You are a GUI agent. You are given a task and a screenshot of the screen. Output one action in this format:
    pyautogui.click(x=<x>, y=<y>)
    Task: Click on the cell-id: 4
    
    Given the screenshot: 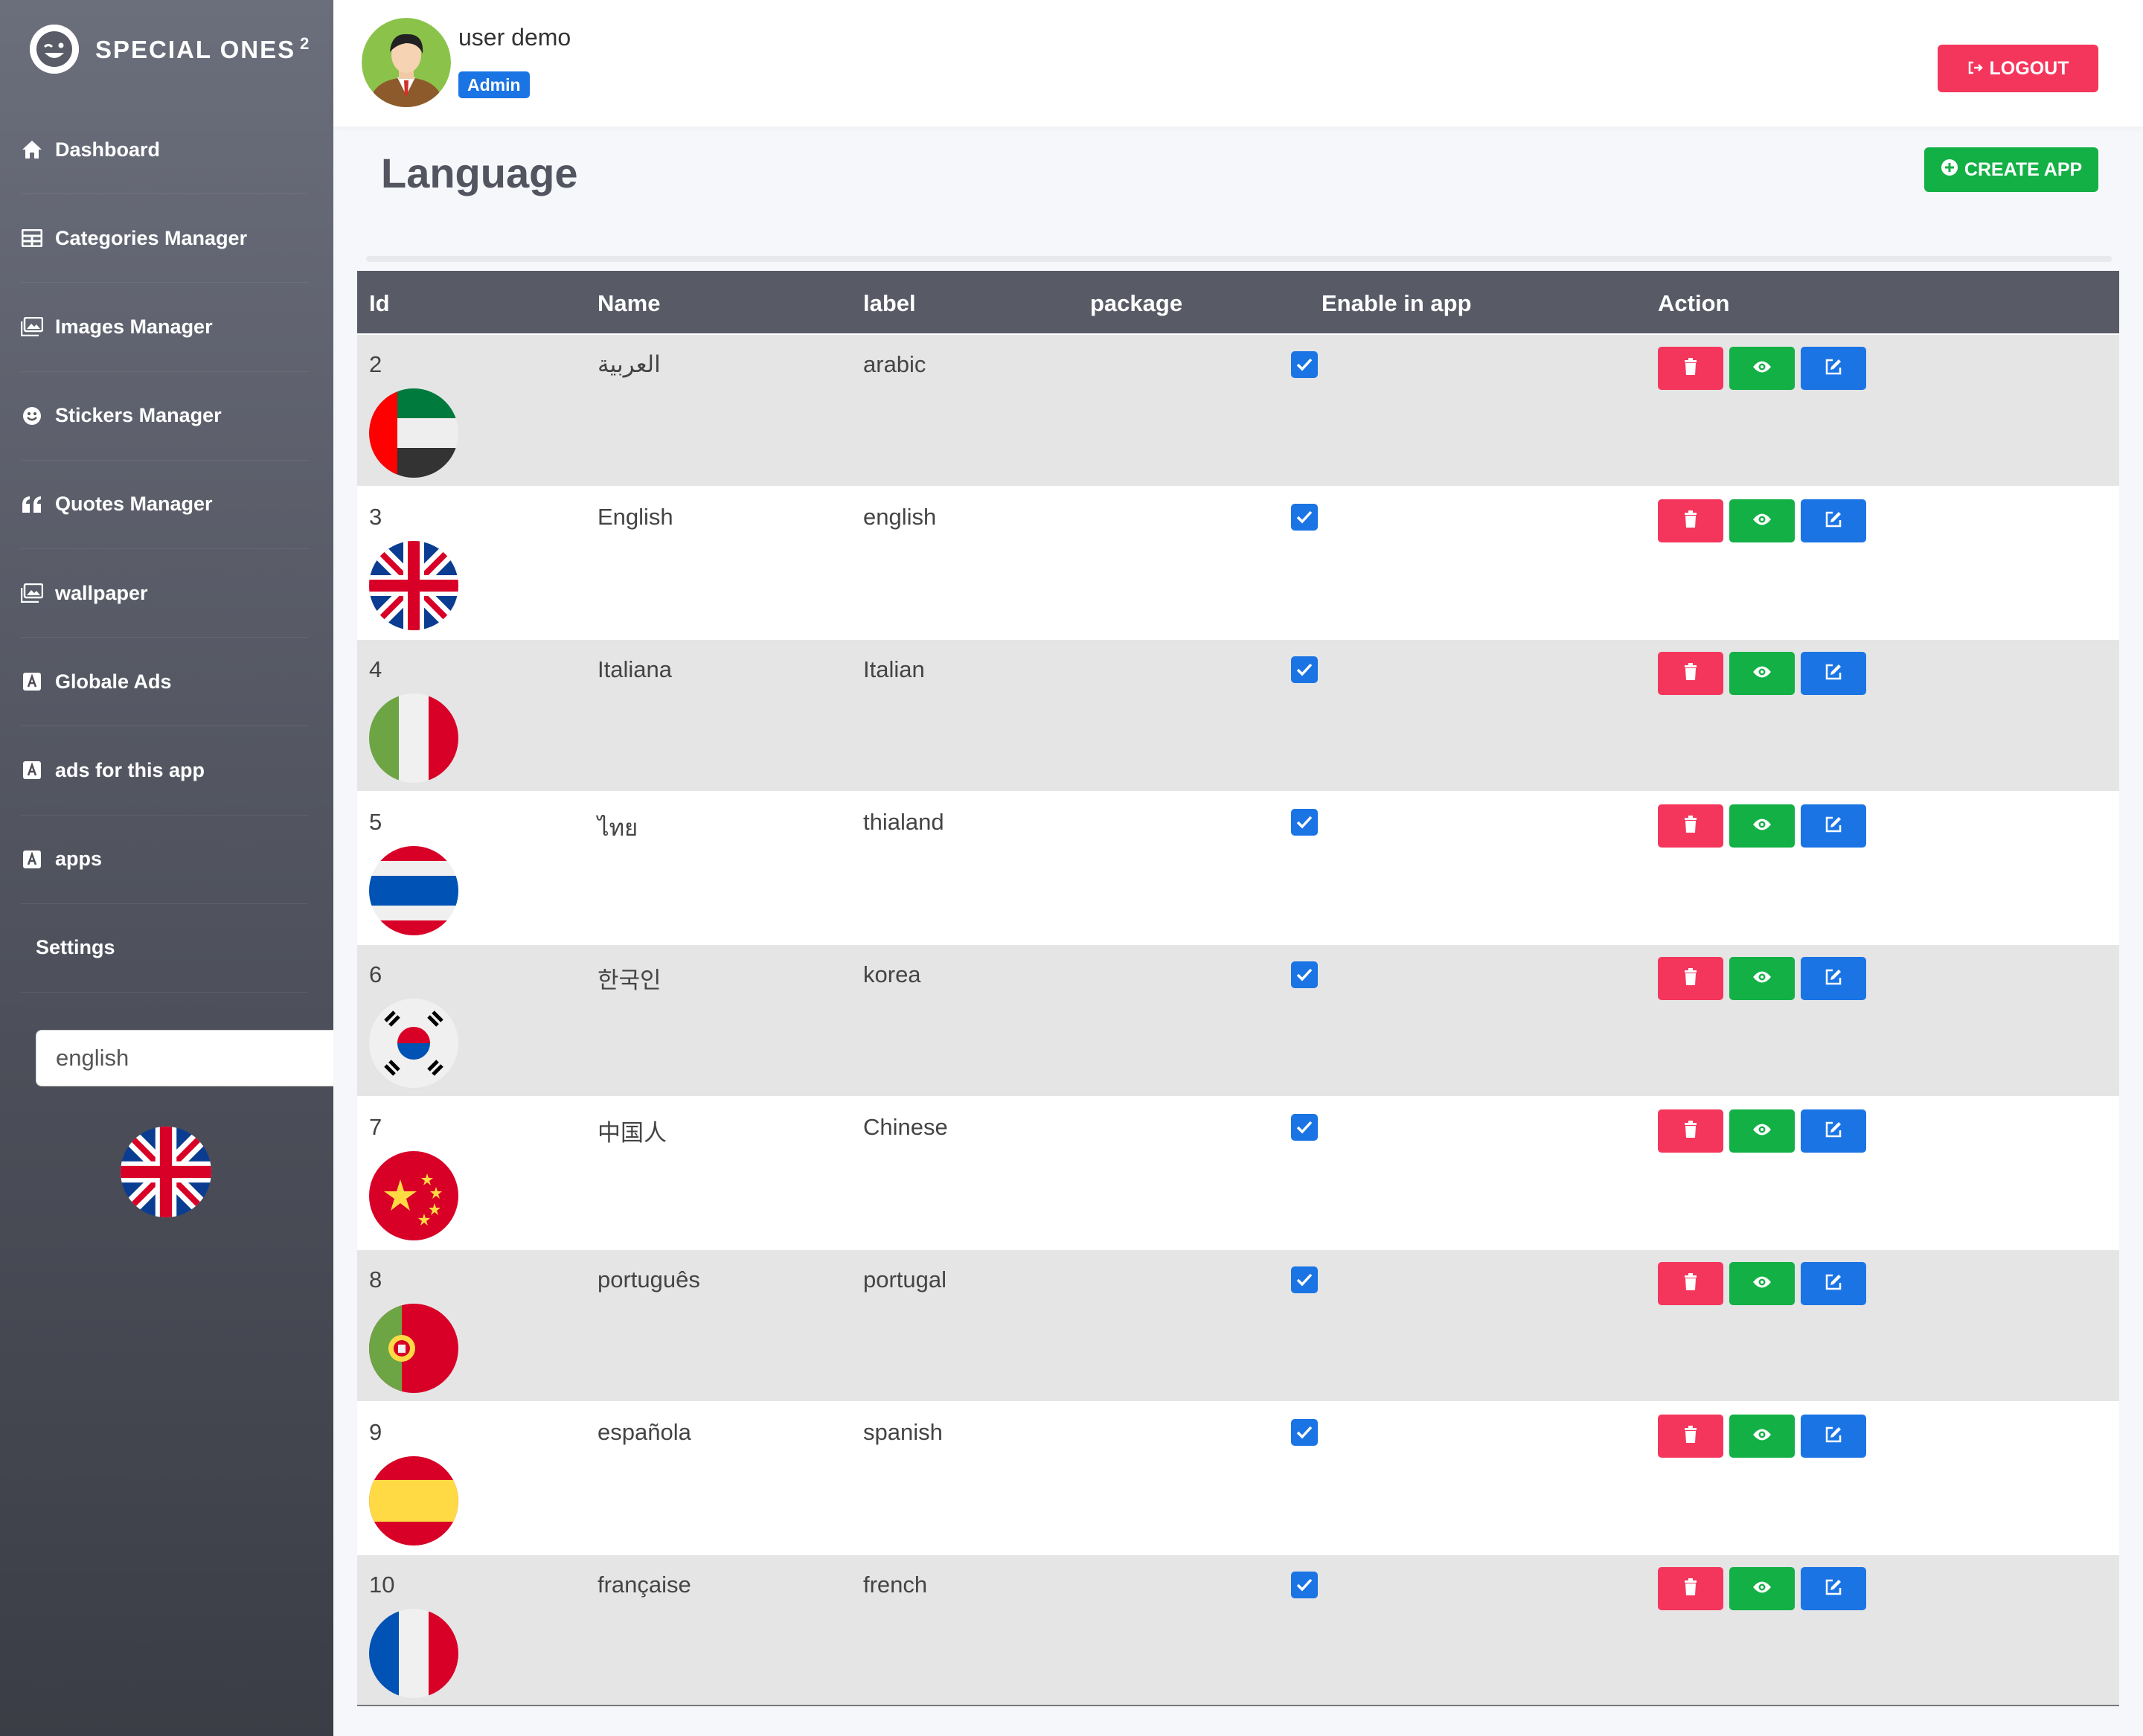 What is the action you would take?
    pyautogui.click(x=375, y=669)
    